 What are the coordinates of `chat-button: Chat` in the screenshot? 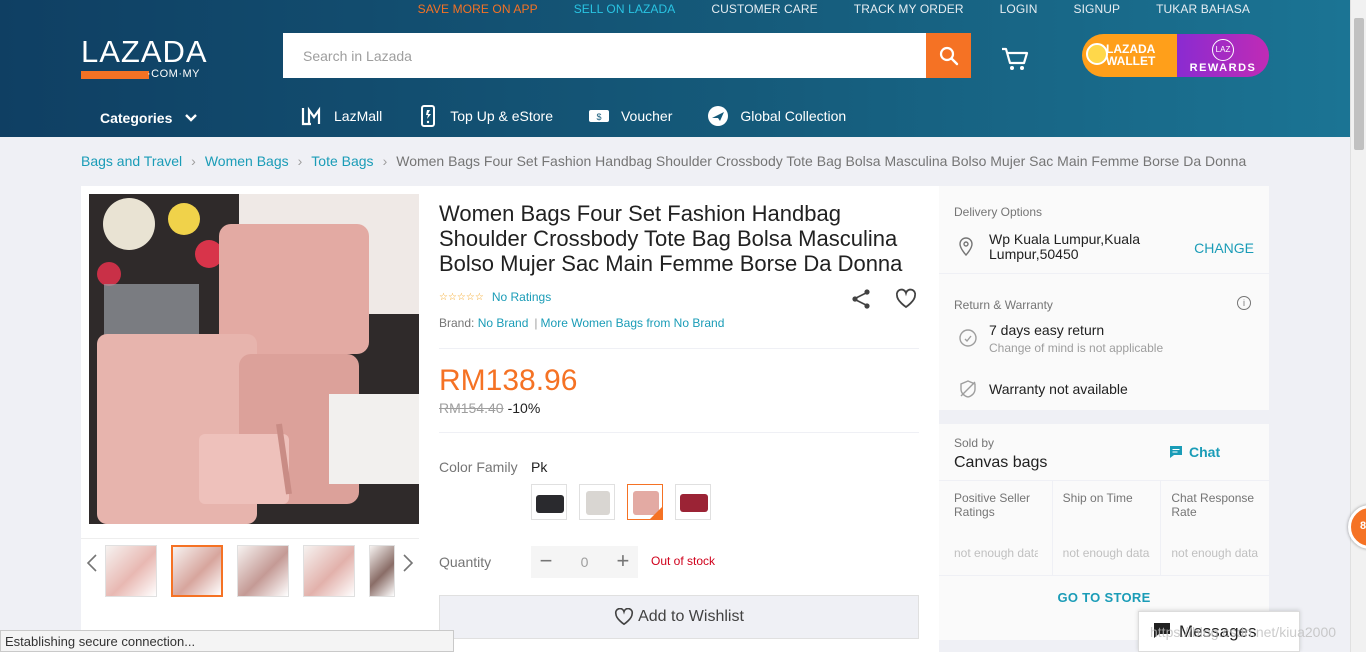 It's located at (1194, 452).